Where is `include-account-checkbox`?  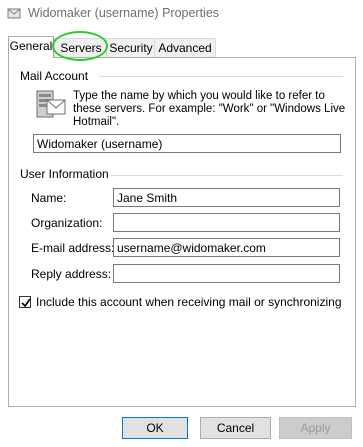
include-account-checkbox is located at coordinates (25, 302).